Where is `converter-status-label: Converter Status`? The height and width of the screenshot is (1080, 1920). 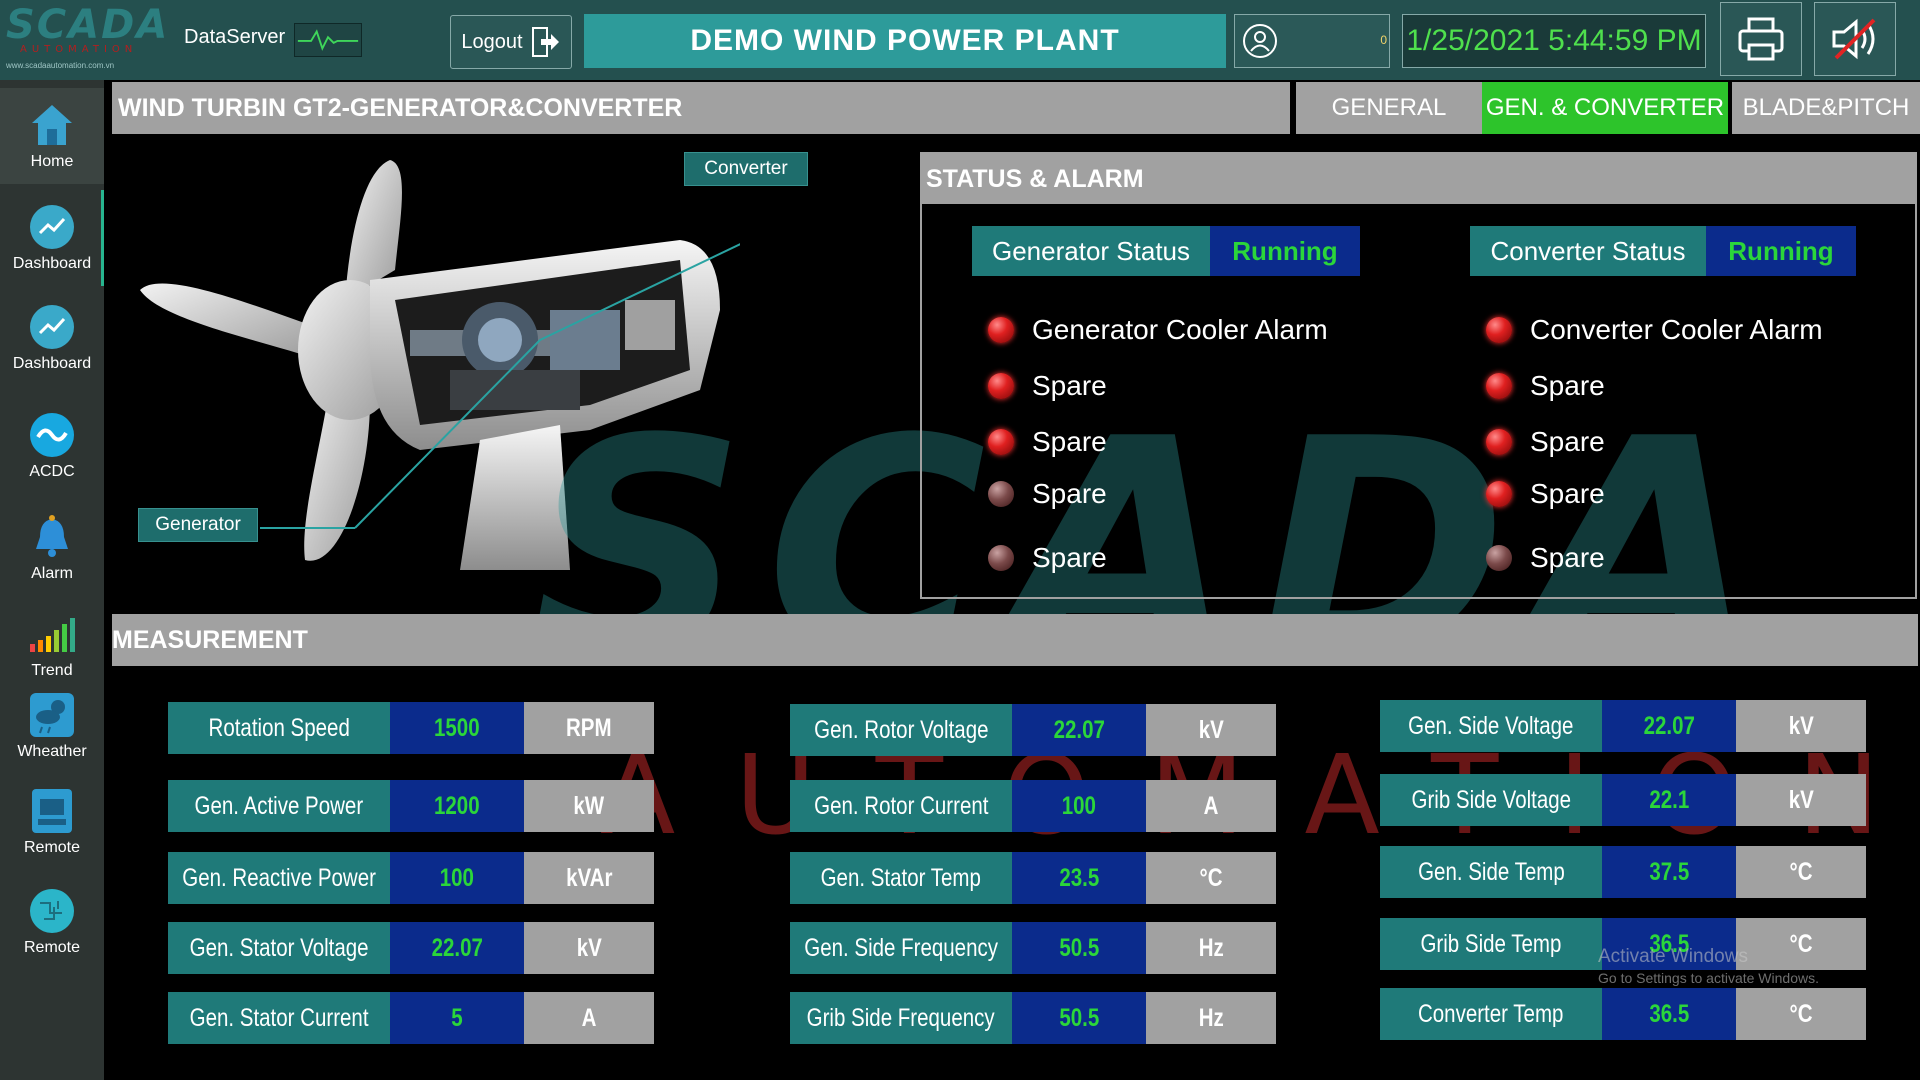
converter-status-label: Converter Status is located at coordinates (1588, 251).